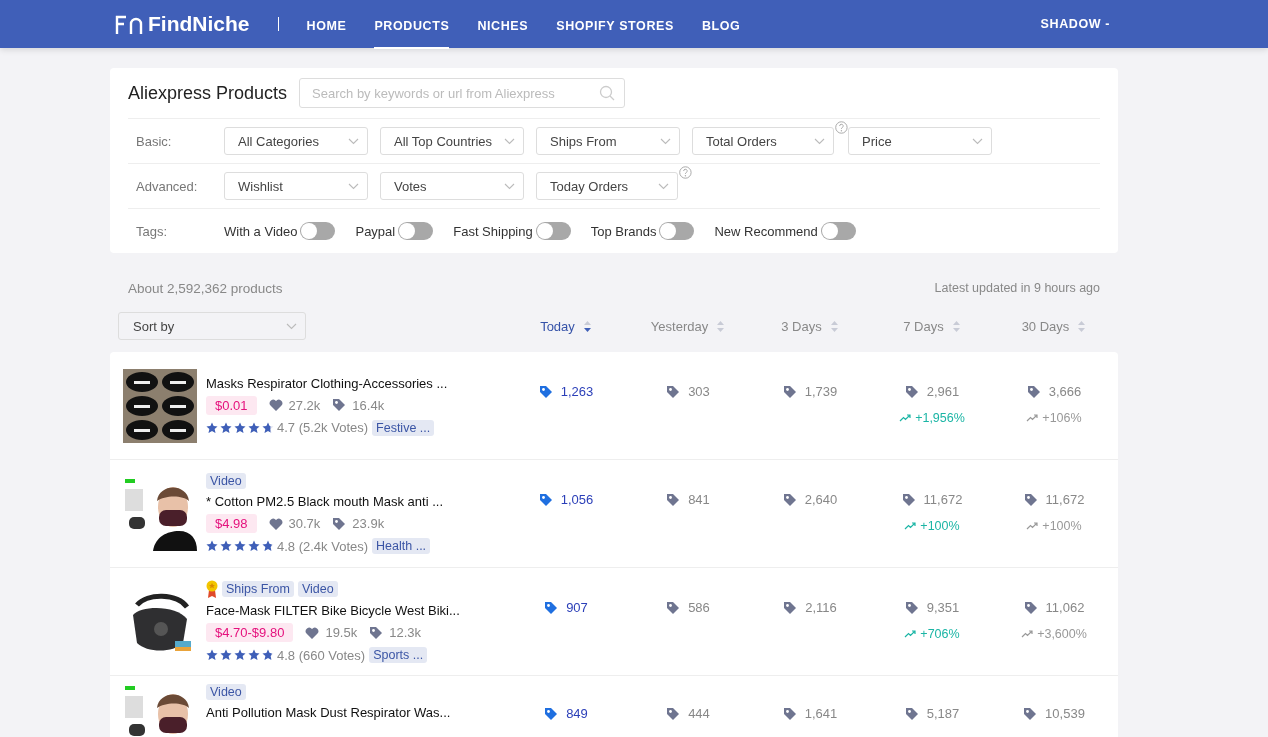 Image resolution: width=1268 pixels, height=737 pixels. I want to click on medal-icon, so click(212, 589).